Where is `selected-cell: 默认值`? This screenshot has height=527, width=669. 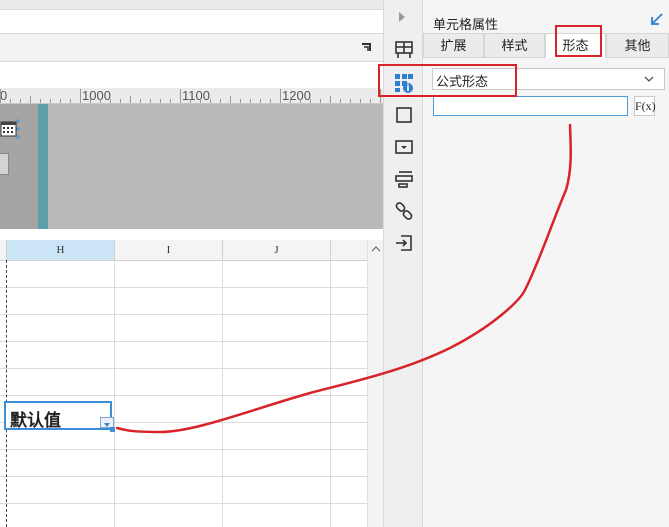 selected-cell: 默认值 is located at coordinates (59, 416).